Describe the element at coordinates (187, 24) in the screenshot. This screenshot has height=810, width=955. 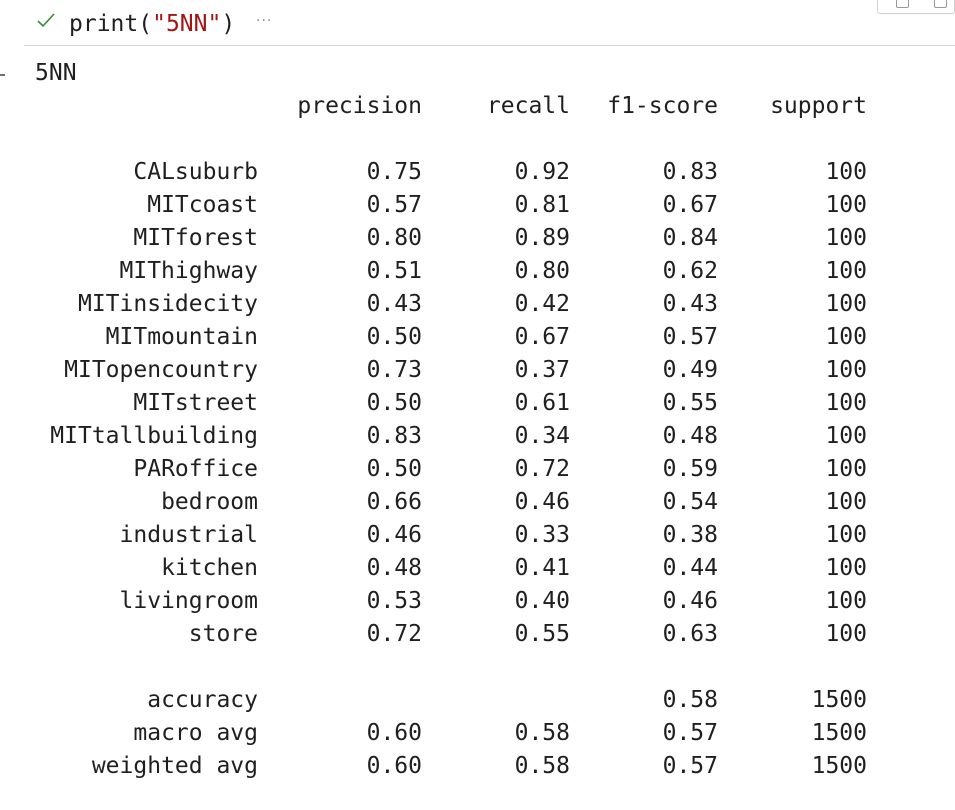
I see `code-string: "5NN"` at that location.